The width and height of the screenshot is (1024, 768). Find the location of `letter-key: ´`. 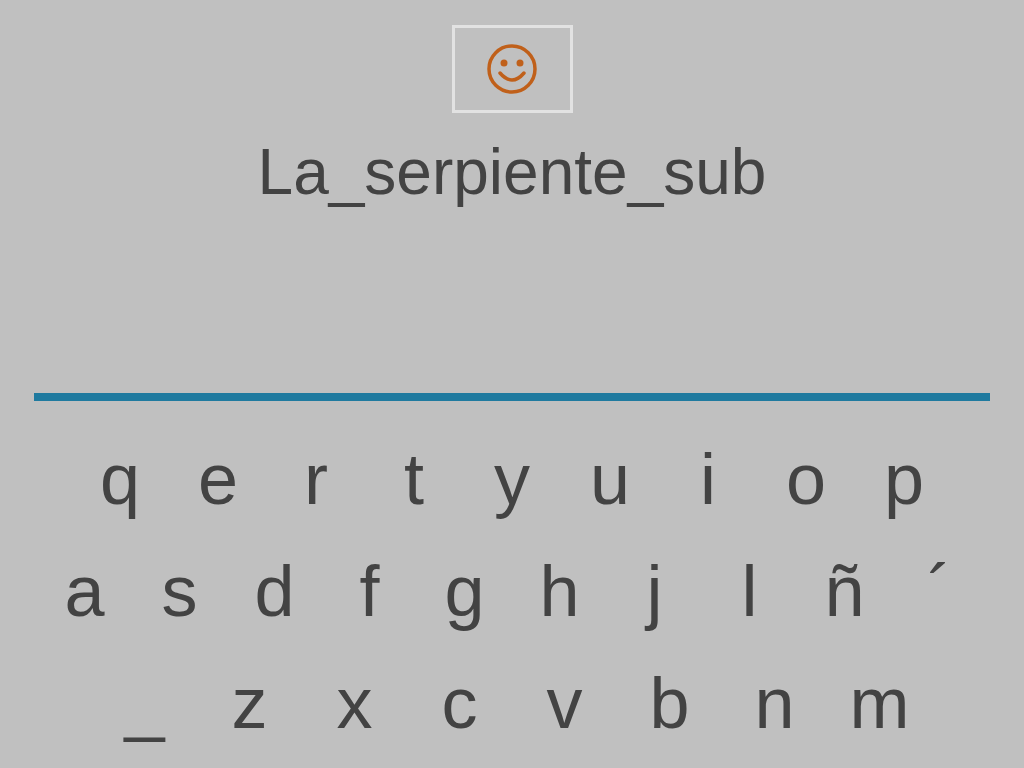

letter-key: ´ is located at coordinates (939, 591).